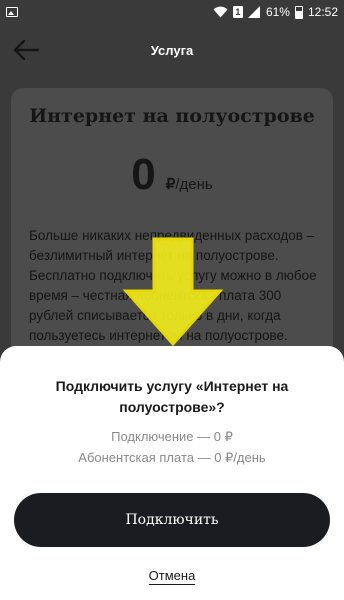  I want to click on connection-fee: Подключение — 0 ₽, so click(172, 436).